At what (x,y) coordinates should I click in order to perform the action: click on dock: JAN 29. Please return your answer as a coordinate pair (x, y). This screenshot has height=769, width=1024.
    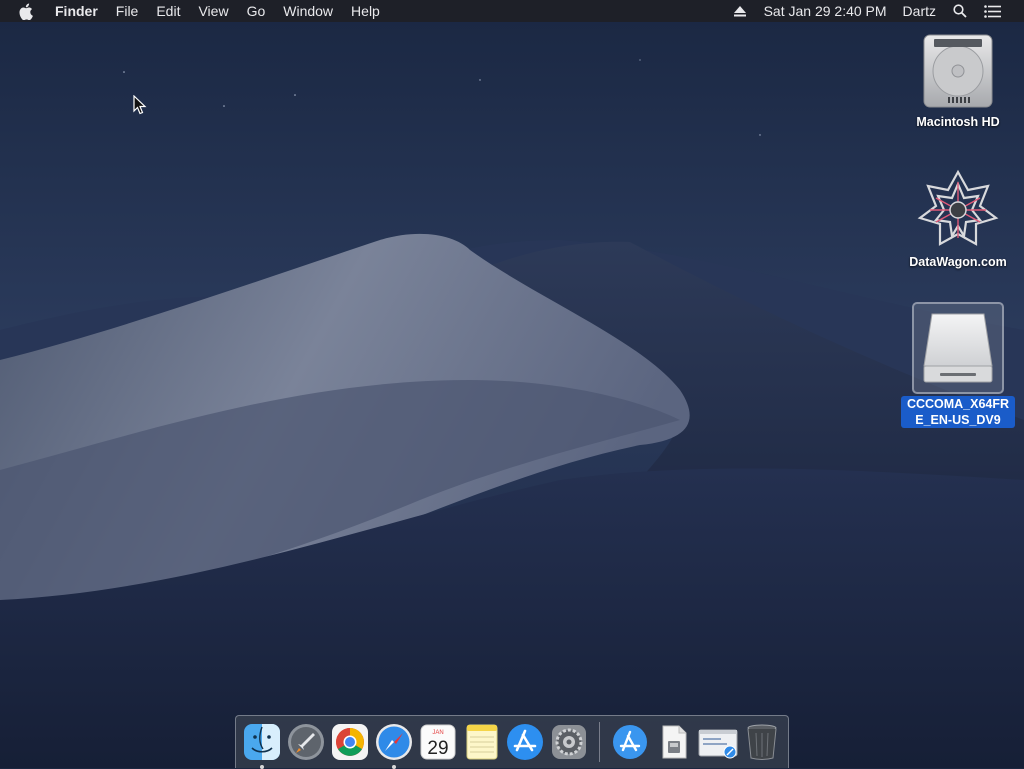
    Looking at the image, I should click on (512, 742).